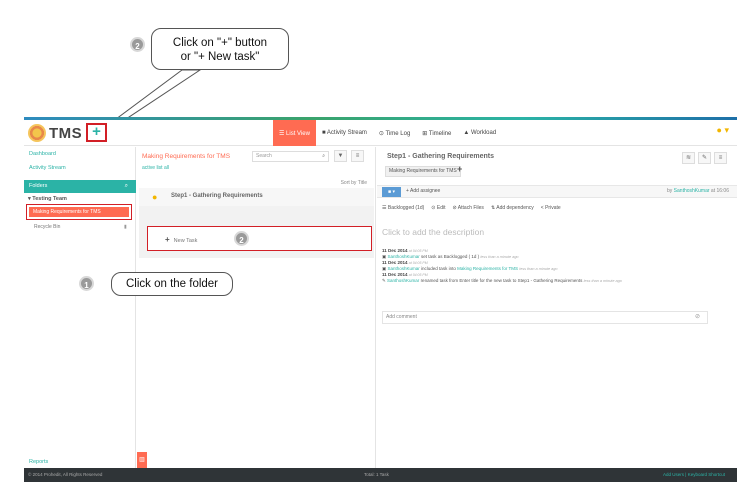 The width and height of the screenshot is (750, 496). Describe the element at coordinates (340, 156) in the screenshot. I see `filter-button: ▼` at that location.